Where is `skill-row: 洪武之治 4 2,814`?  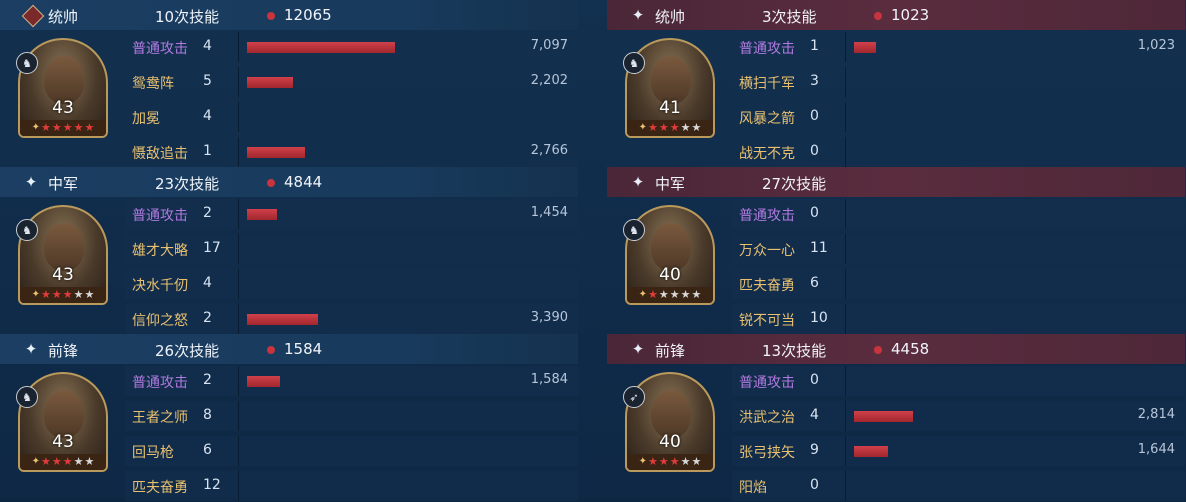 skill-row: 洪武之治 4 2,814 is located at coordinates (958, 415).